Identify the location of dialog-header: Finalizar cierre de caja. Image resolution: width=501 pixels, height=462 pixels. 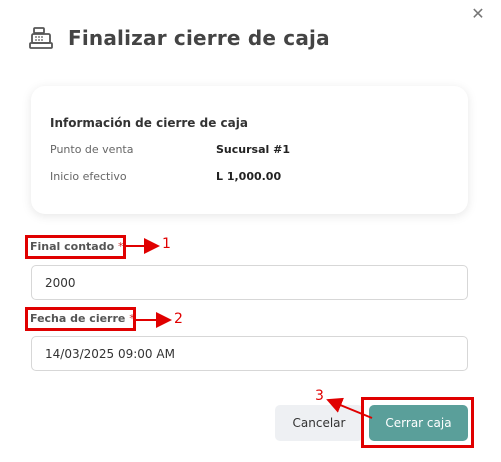
(179, 38).